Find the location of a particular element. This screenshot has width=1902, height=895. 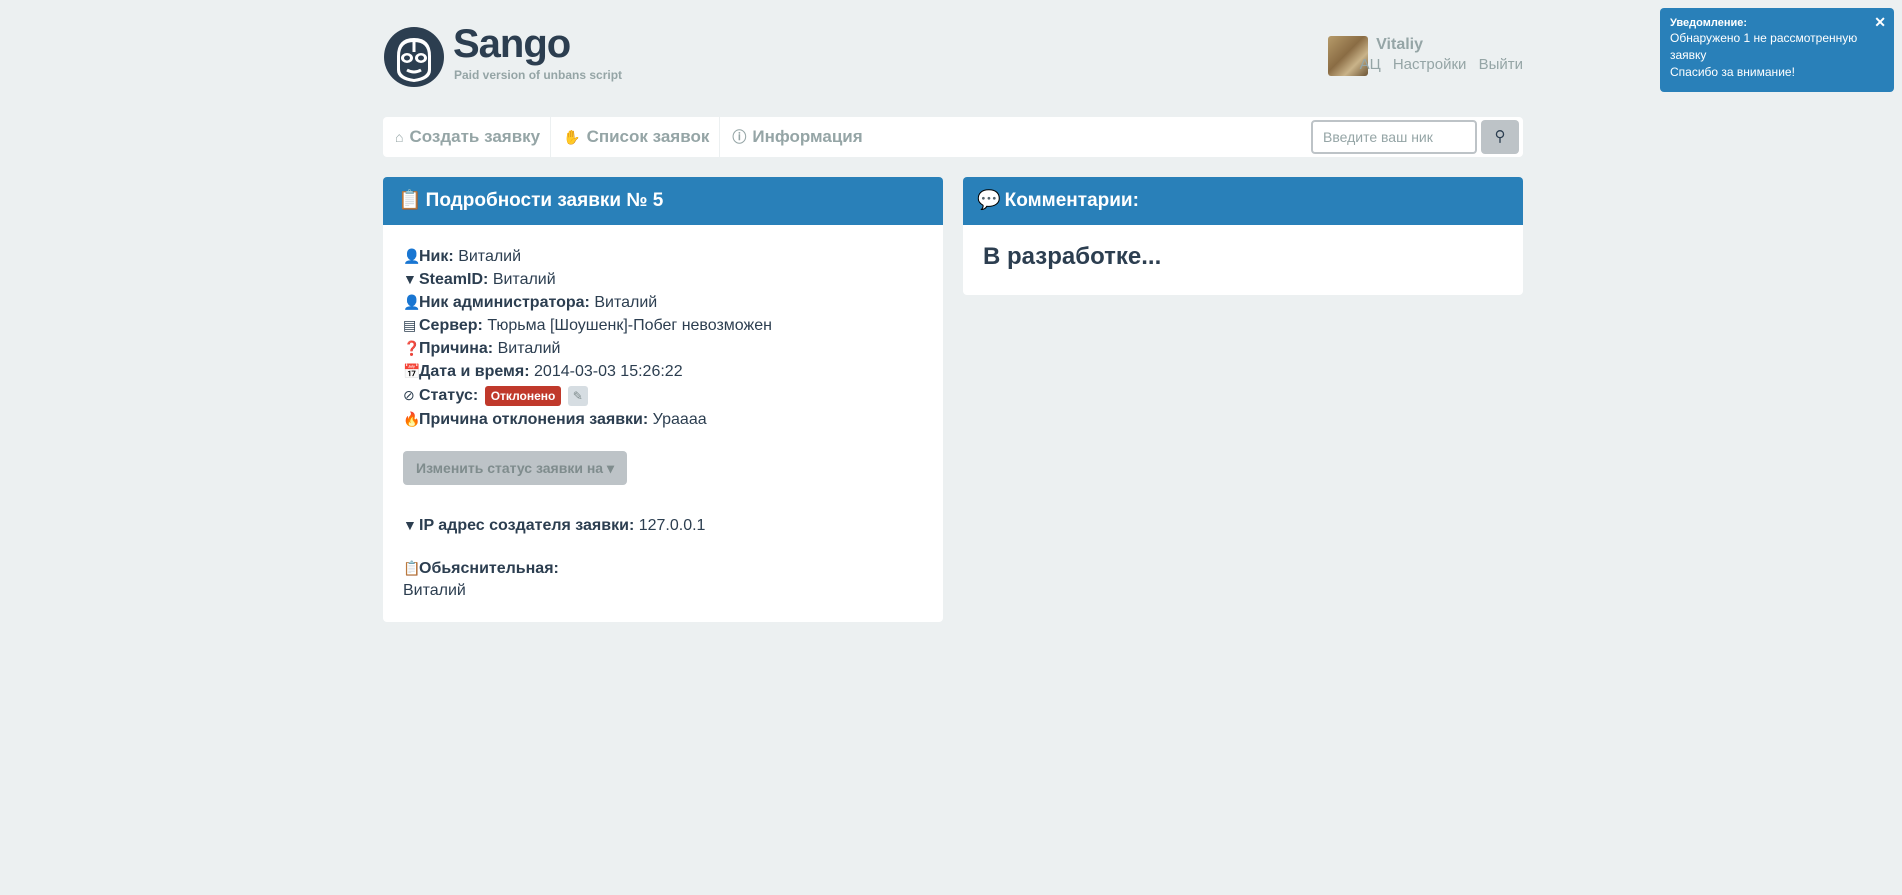

brand-tagline: Paid version of unbans script is located at coordinates (538, 75).